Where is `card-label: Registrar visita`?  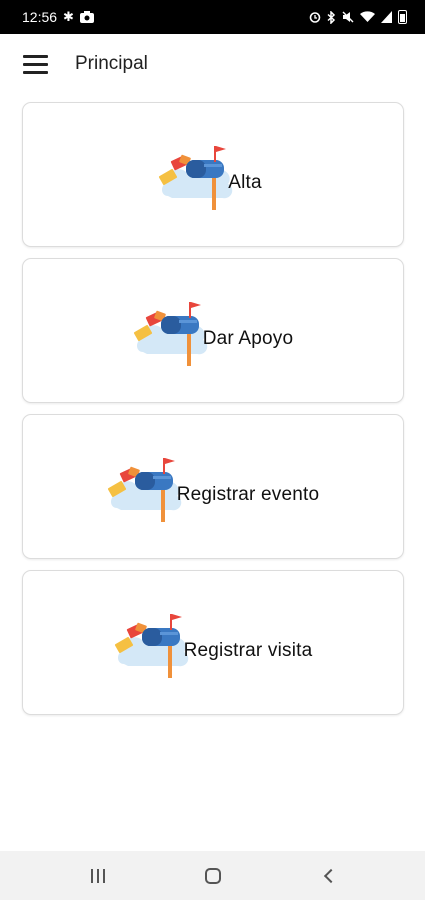
card-label: Registrar visita is located at coordinates (248, 650).